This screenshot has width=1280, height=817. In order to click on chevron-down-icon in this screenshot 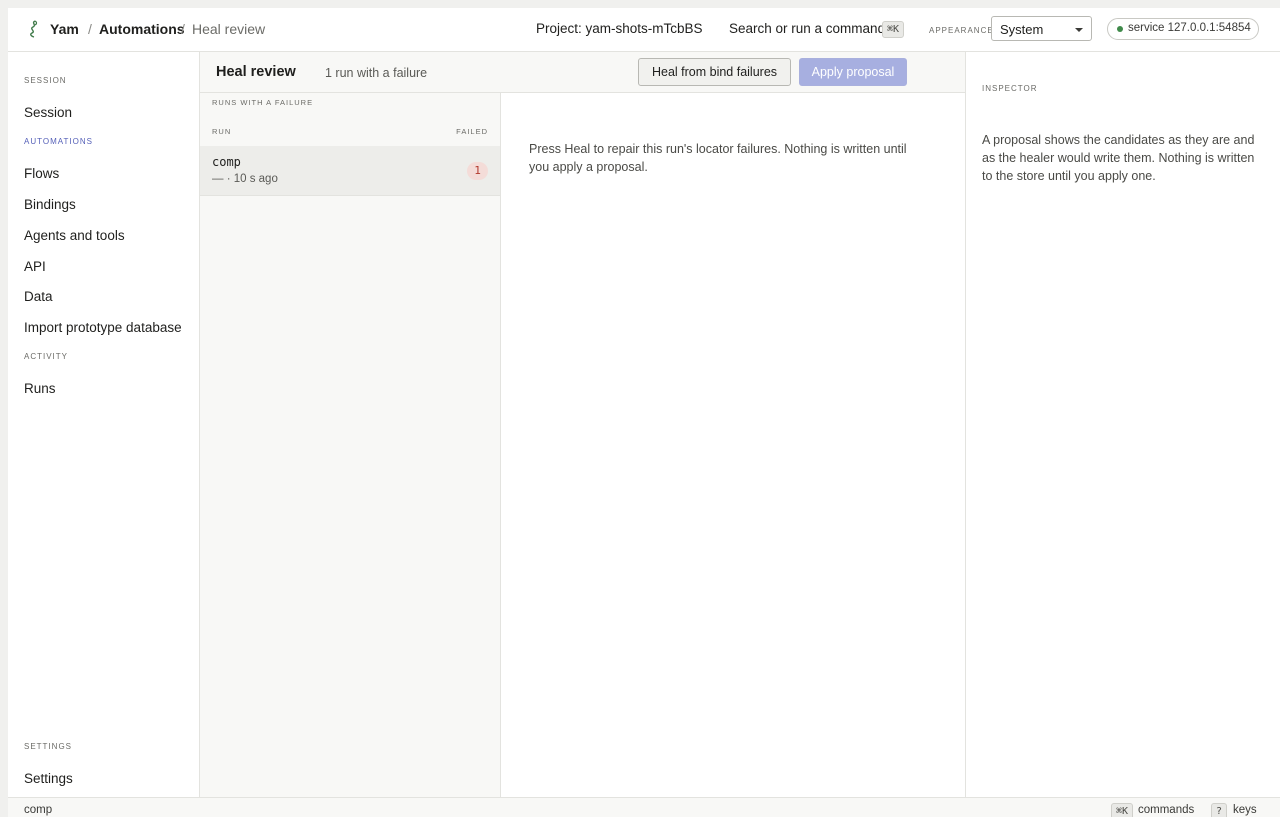, I will do `click(1079, 30)`.